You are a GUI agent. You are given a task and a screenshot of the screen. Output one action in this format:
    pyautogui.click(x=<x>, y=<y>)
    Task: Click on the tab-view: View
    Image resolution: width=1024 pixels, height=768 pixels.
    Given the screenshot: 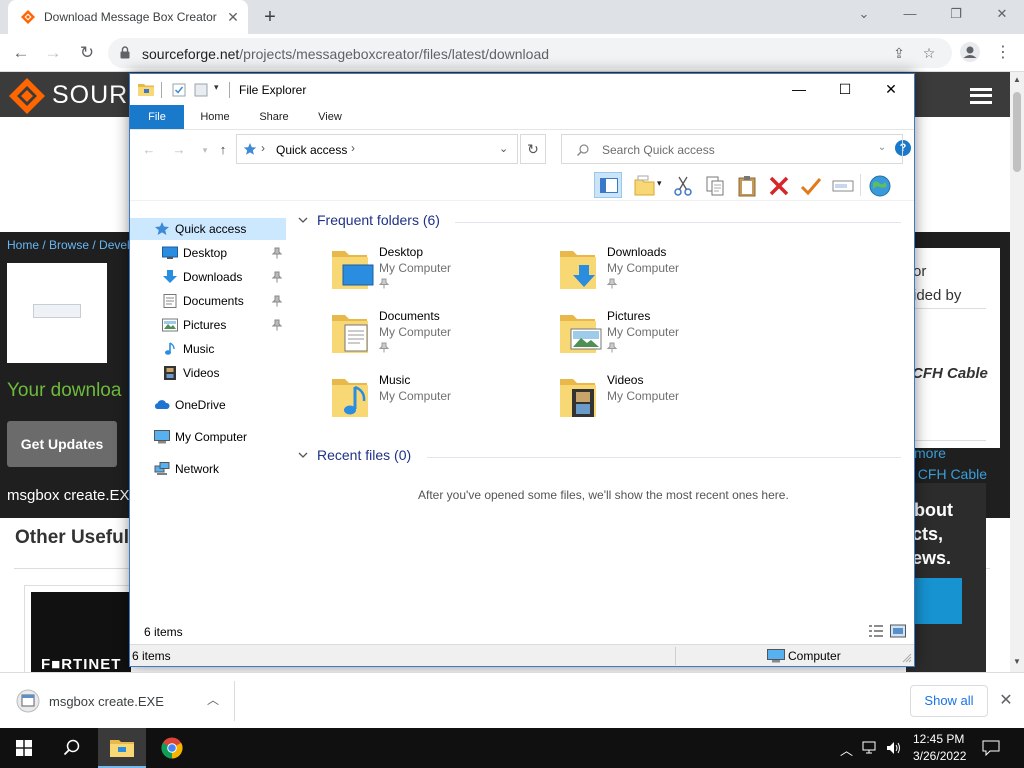 What is the action you would take?
    pyautogui.click(x=330, y=117)
    